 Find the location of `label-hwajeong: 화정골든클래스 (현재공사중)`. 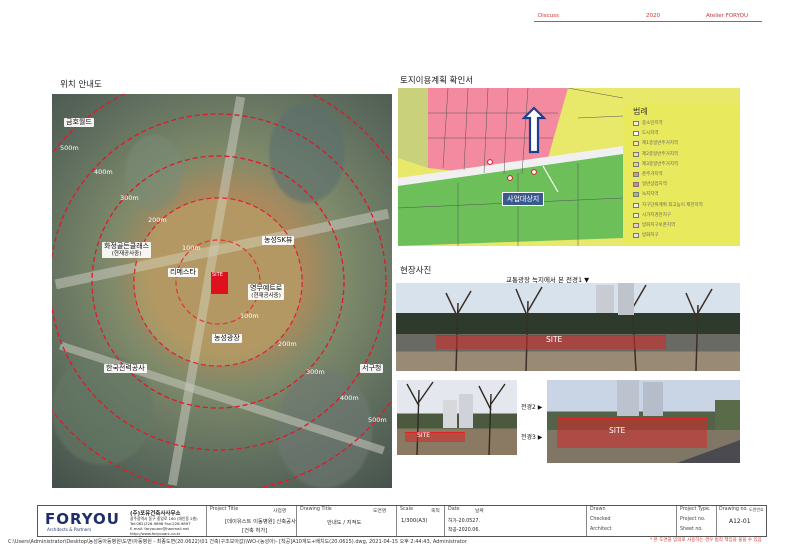

label-hwajeong: 화정골든클래스 (현재공사중) is located at coordinates (127, 250).